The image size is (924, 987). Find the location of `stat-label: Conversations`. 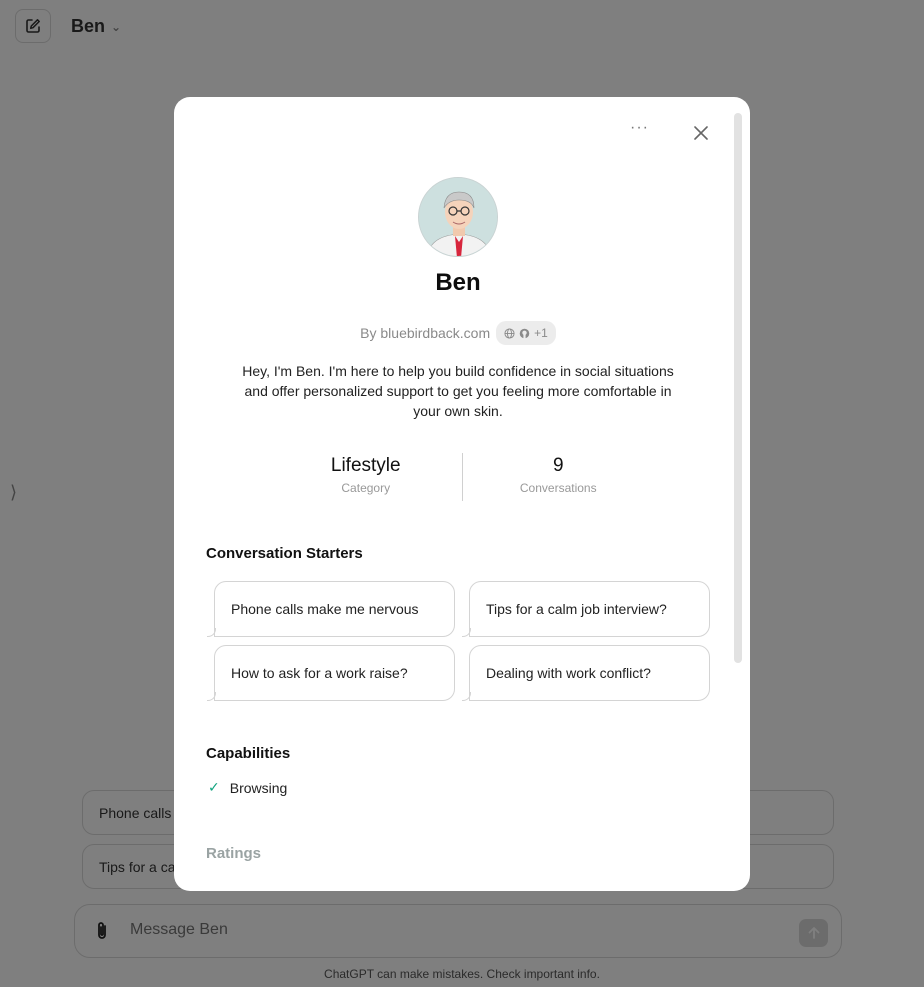

stat-label: Conversations is located at coordinates (558, 488).